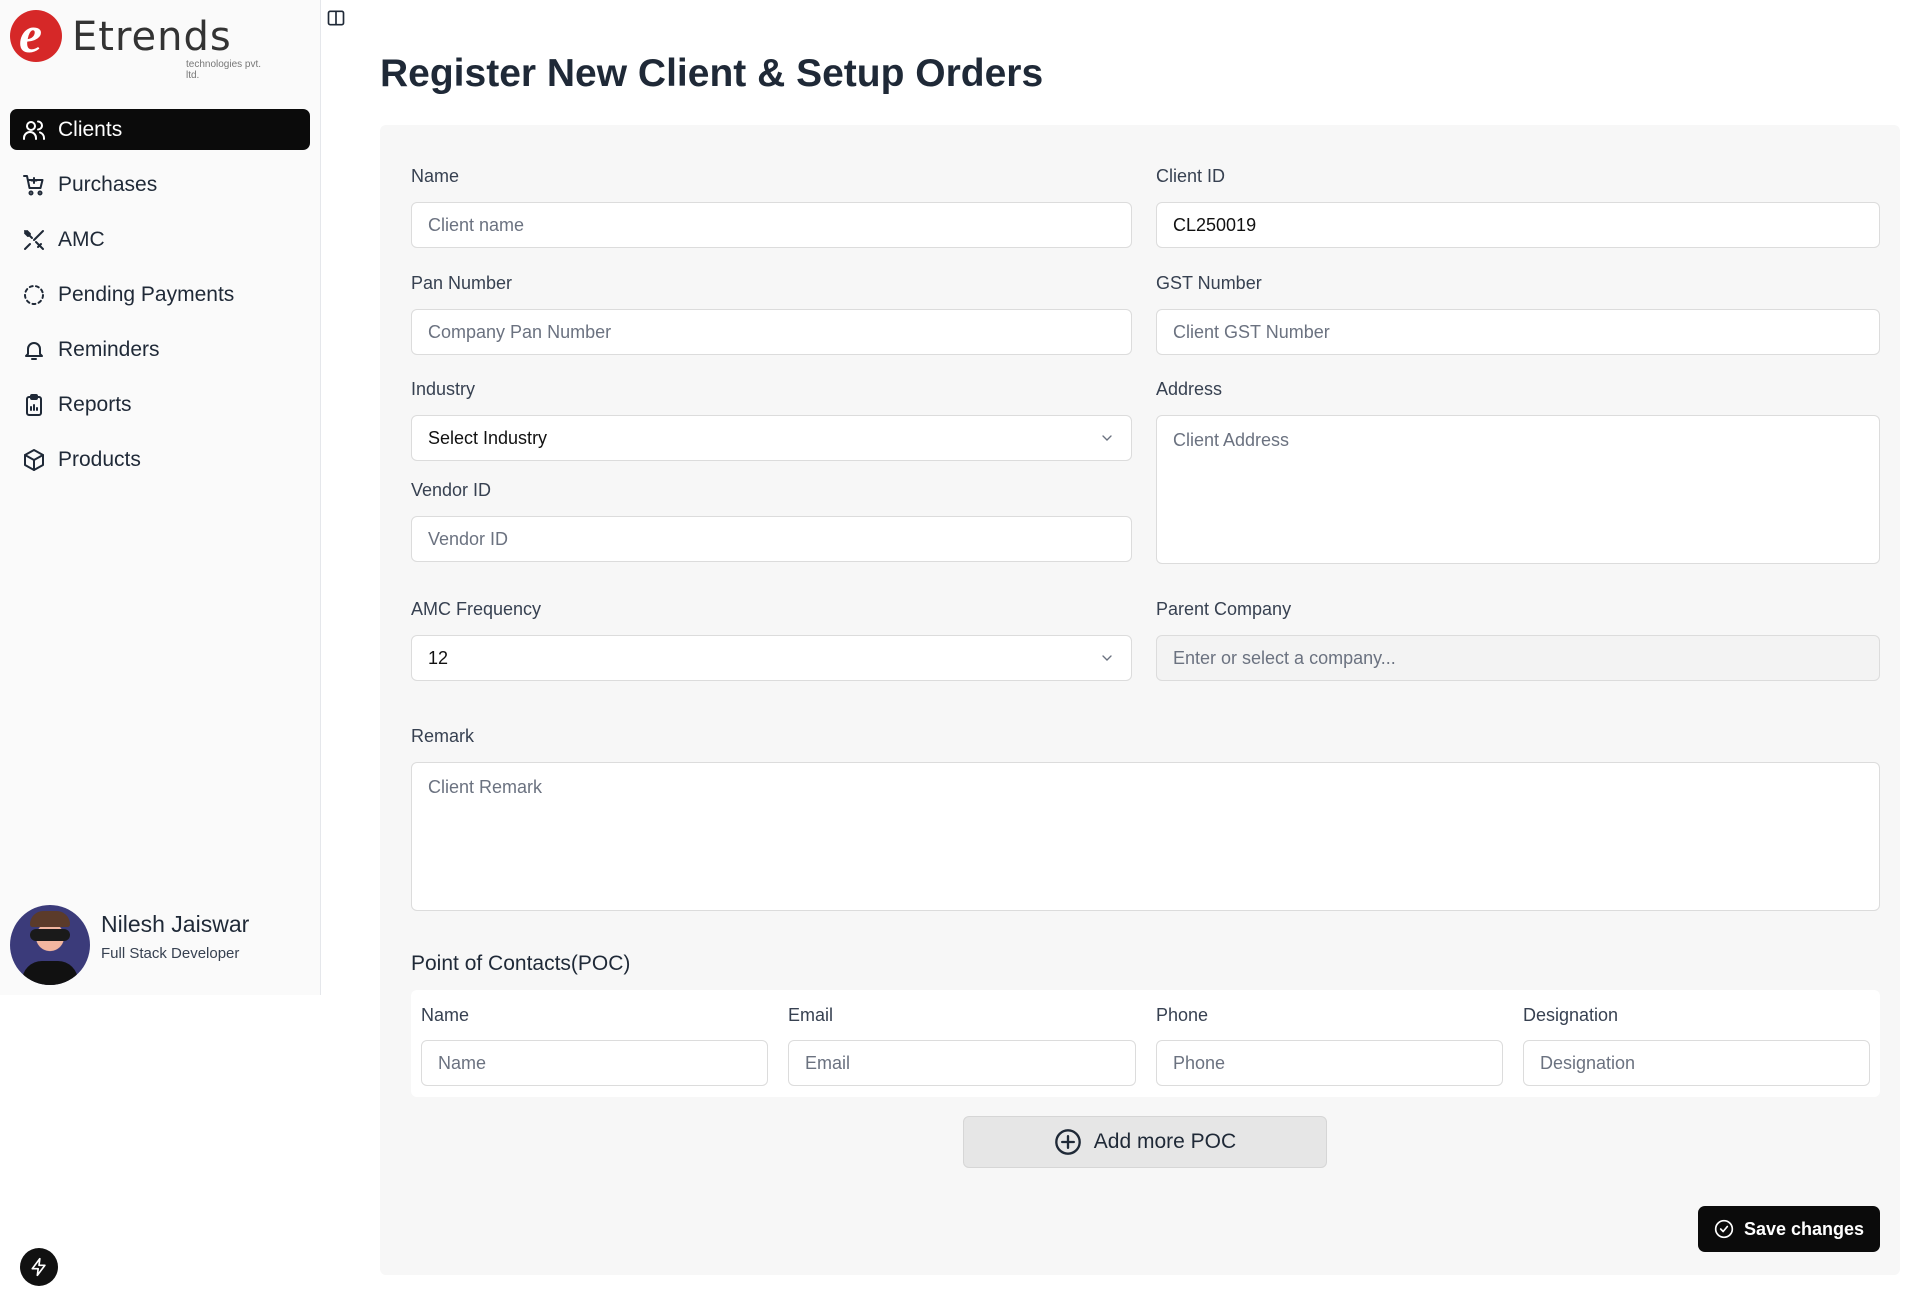 The image size is (1920, 1298). I want to click on poc-designation-label: Designation, so click(1571, 1015).